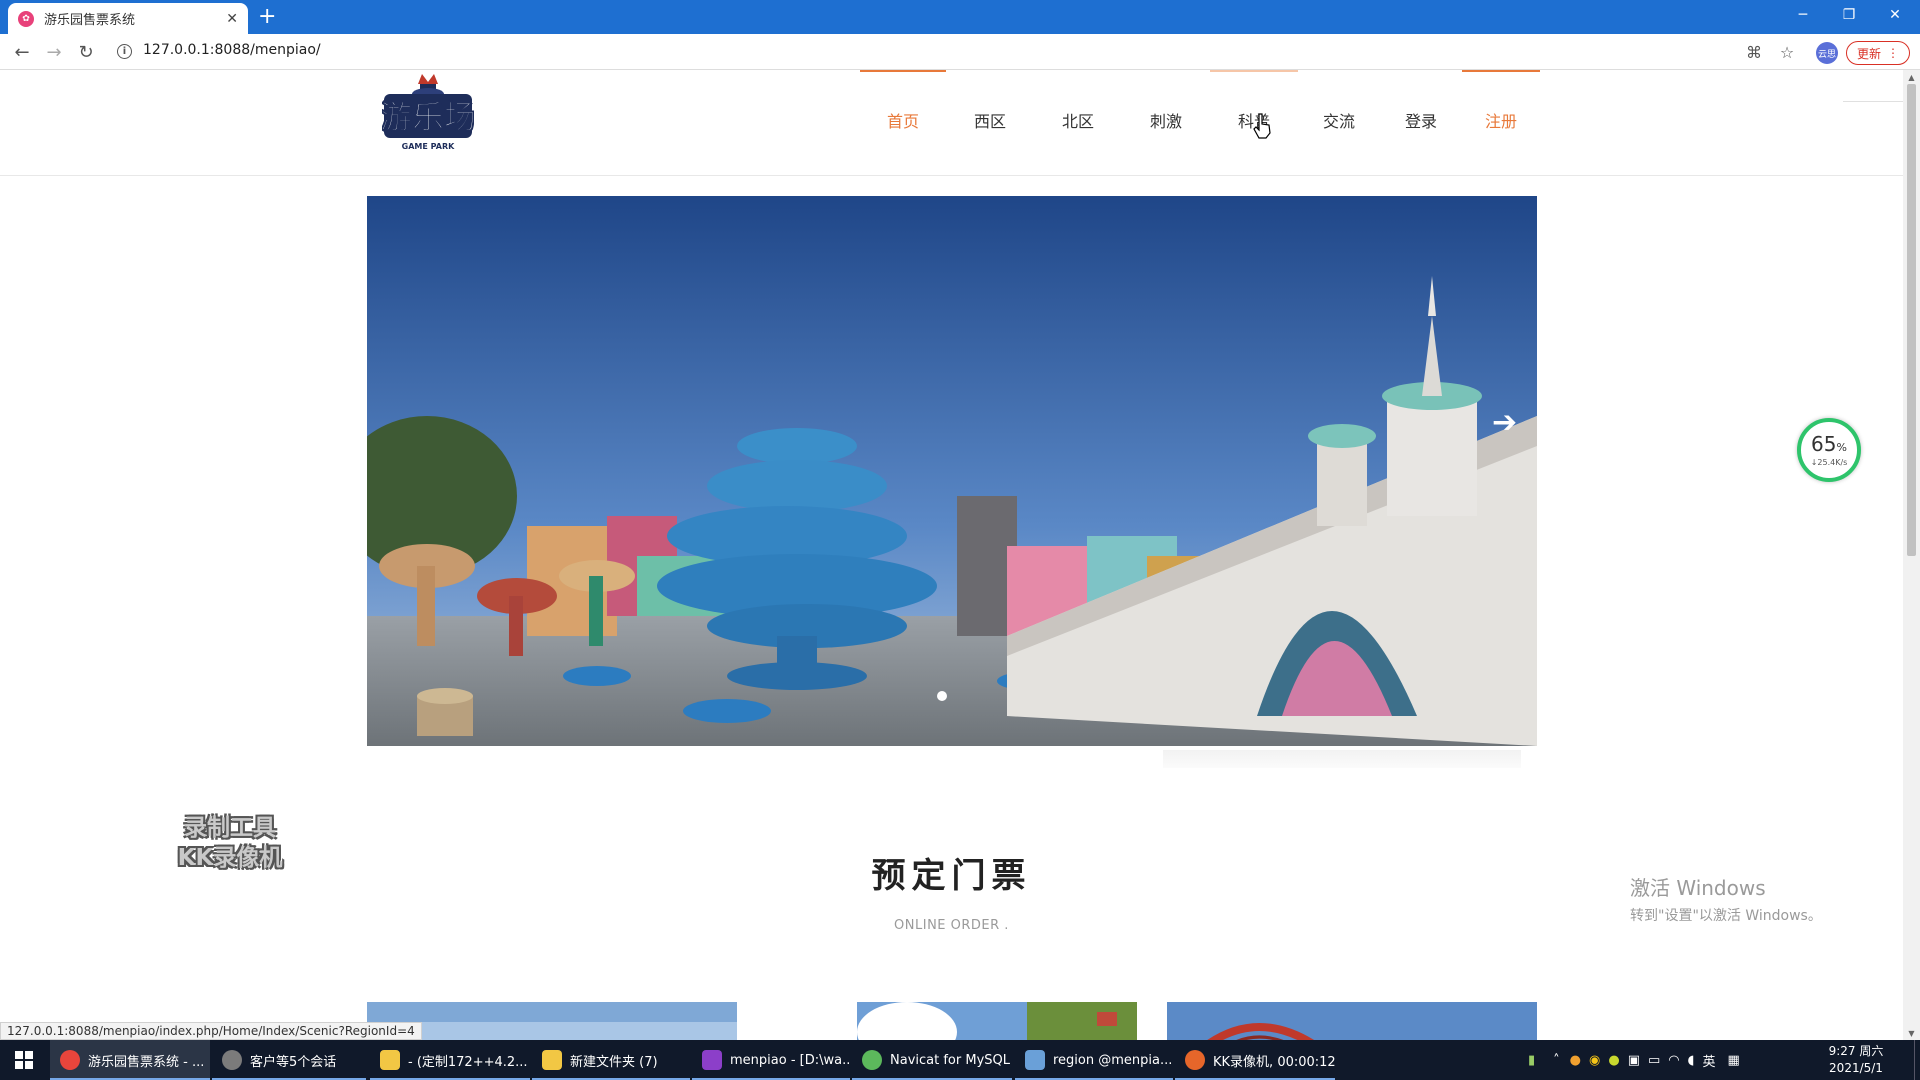 The width and height of the screenshot is (1920, 1080). Describe the element at coordinates (1856, 1068) in the screenshot. I see `clock-date: 2021/5/1` at that location.